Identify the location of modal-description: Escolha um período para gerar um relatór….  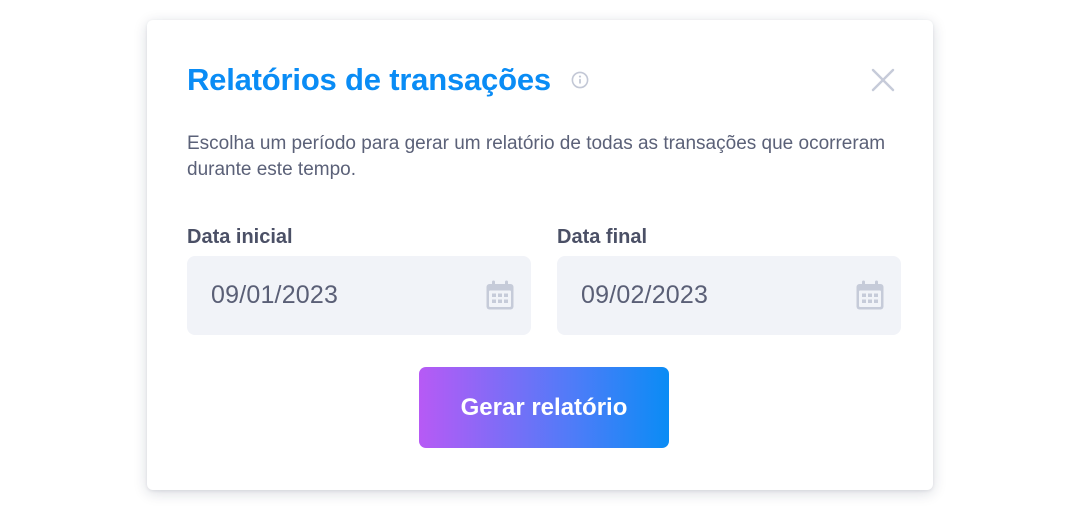
(536, 156).